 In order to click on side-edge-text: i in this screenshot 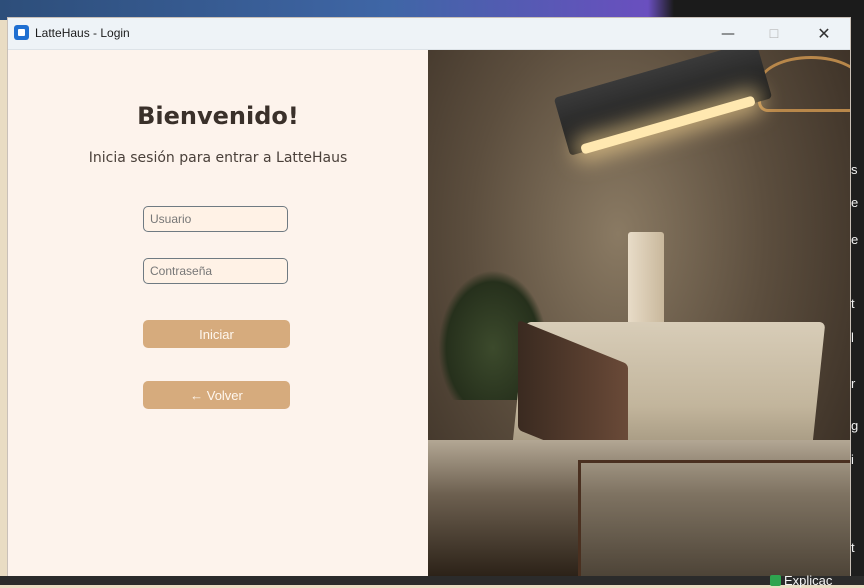, I will do `click(852, 459)`.